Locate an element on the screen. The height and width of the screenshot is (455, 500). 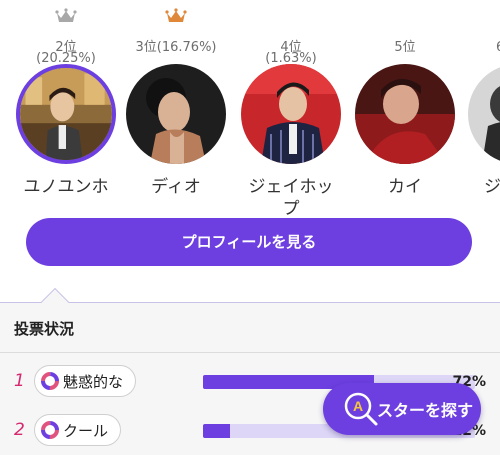
ranking-card: 4位 (1.63%) ジェイホップ is located at coordinates (291, 110).